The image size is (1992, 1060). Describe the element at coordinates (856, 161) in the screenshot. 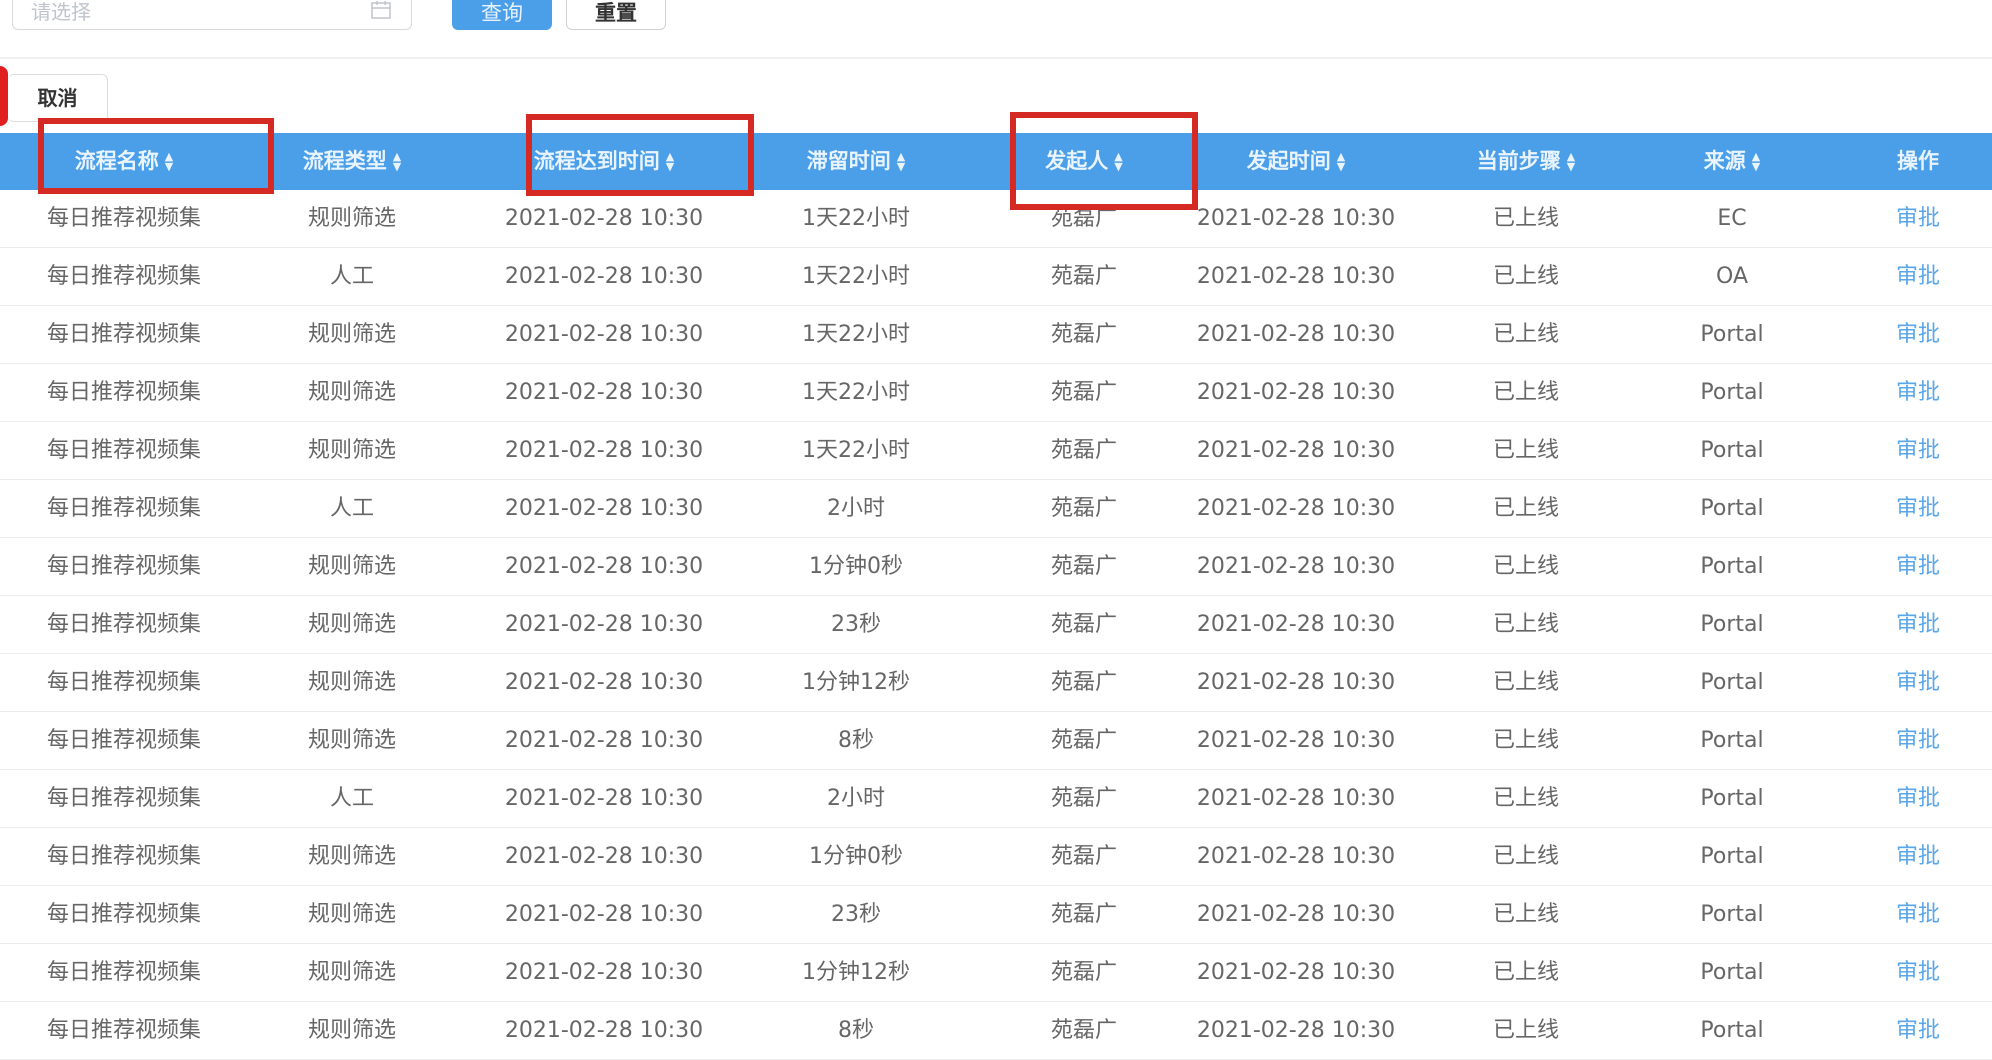

I see `header-col-stay-time: 滞留时间 ▲ ▼` at that location.